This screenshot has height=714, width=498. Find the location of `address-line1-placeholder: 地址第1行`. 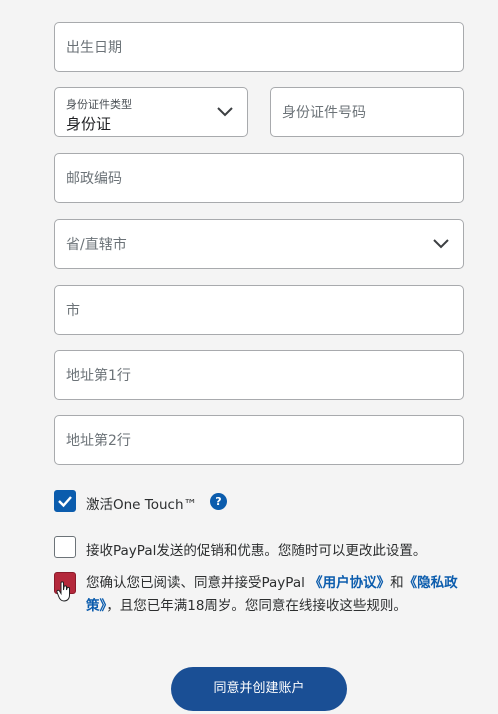

address-line1-placeholder: 地址第1行 is located at coordinates (98, 376).